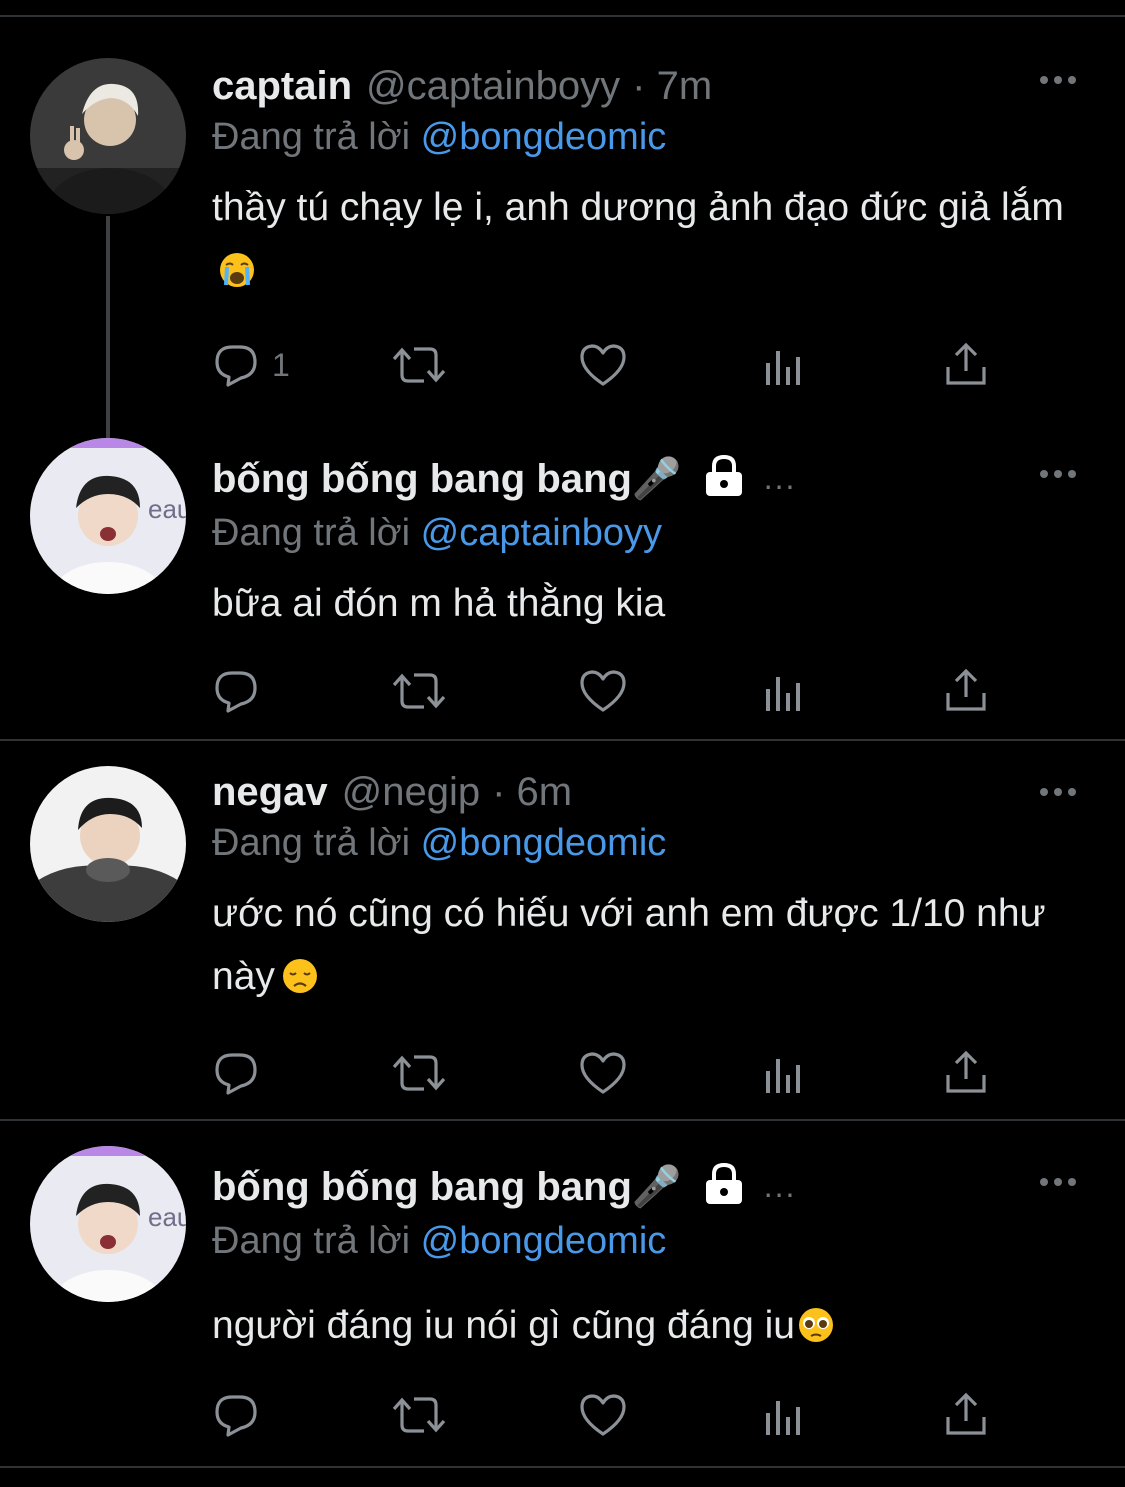 This screenshot has width=1125, height=1487. Describe the element at coordinates (503, 1325) in the screenshot. I see `tweet-text-content: người đáng iu nói gì cũng đáng iu` at that location.